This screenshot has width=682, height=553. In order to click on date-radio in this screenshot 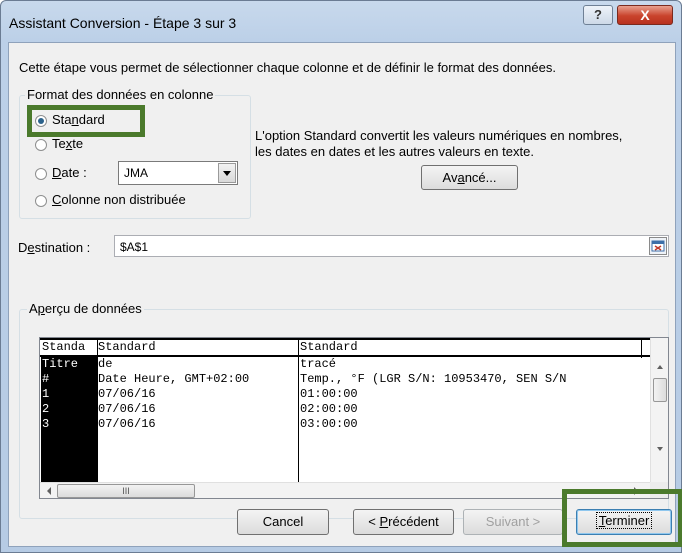, I will do `click(41, 174)`.